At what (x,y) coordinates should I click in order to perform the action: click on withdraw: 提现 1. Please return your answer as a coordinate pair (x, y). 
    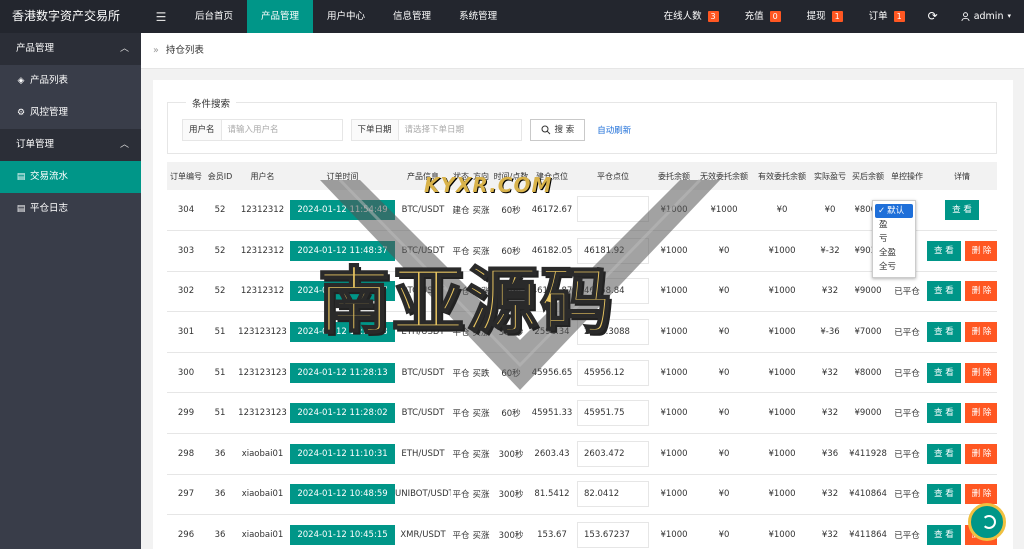
    Looking at the image, I should click on (825, 16).